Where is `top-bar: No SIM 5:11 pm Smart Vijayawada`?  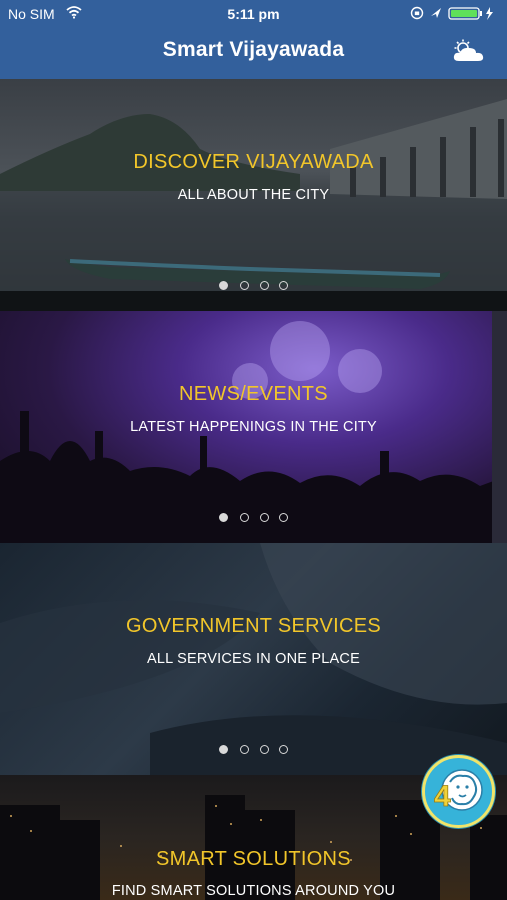
top-bar: No SIM 5:11 pm Smart Vijayawada is located at coordinates (253, 39).